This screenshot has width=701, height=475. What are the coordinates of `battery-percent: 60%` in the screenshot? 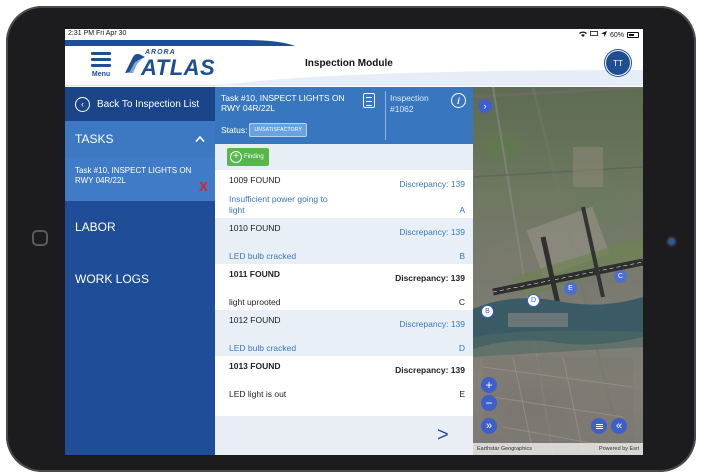 It's located at (616, 35).